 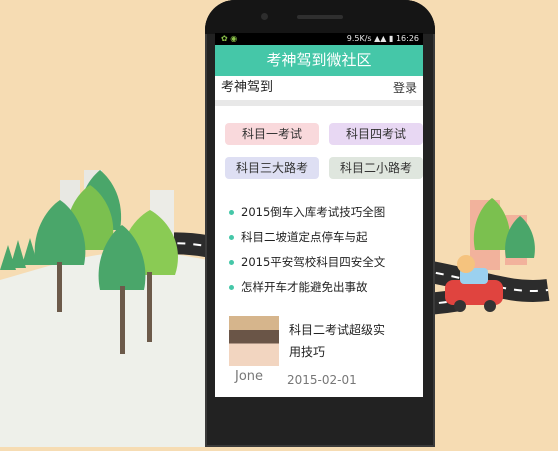 I want to click on notification-icons: ✿ ◉, so click(x=229, y=38).